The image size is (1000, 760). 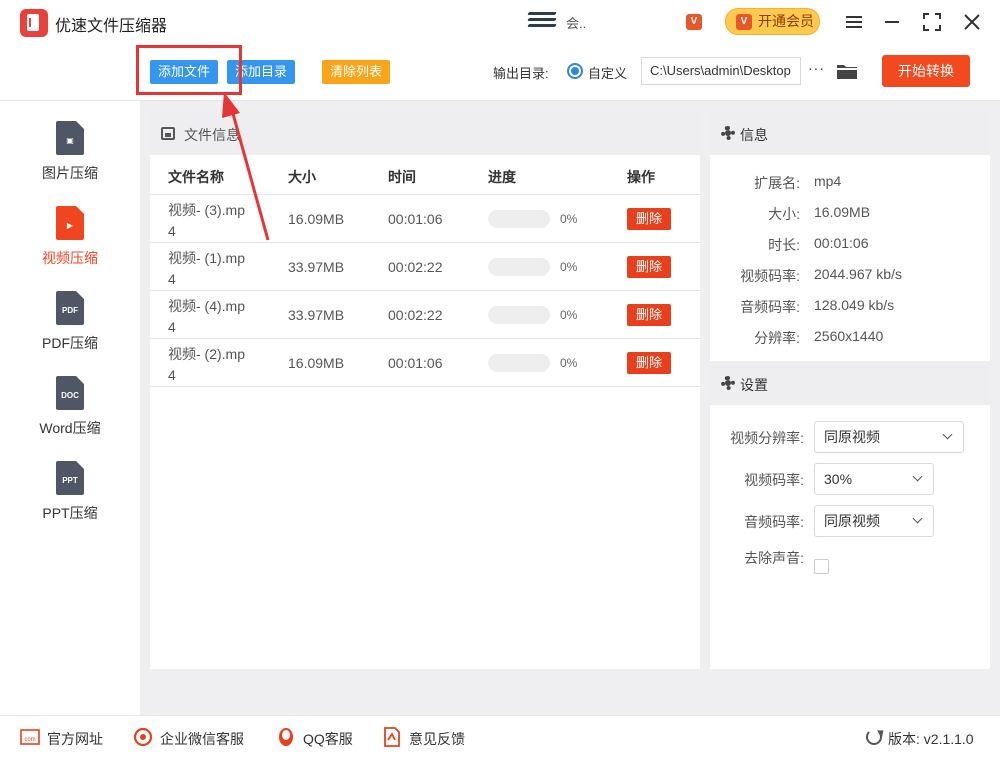 I want to click on user-name: 会.., so click(x=576, y=22).